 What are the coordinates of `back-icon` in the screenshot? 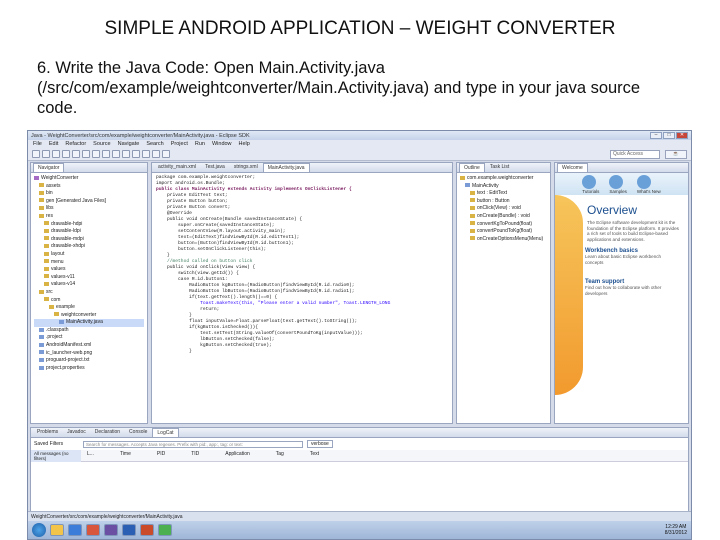 It's located at (156, 154).